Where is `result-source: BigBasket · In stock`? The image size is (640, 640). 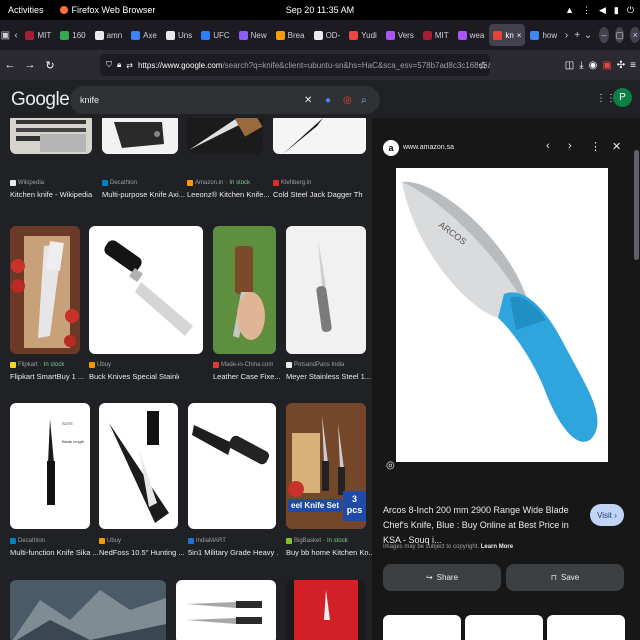 result-source: BigBasket · In stock is located at coordinates (317, 541).